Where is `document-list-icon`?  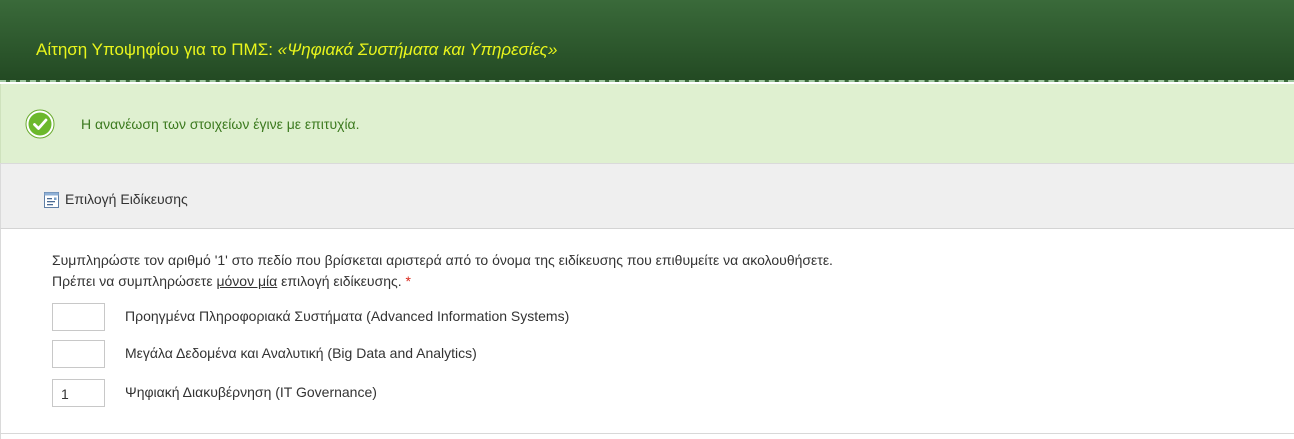 document-list-icon is located at coordinates (51, 200).